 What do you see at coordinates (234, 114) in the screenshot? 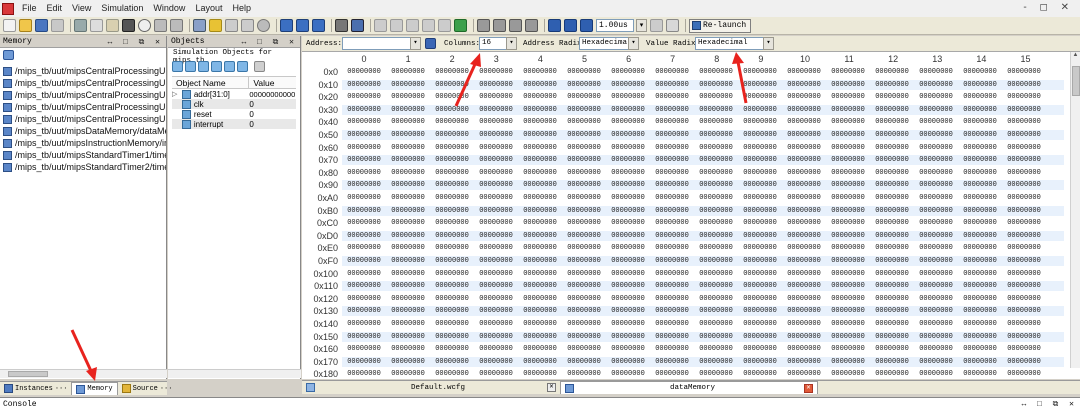
I see `table-row: reset 0` at bounding box center [234, 114].